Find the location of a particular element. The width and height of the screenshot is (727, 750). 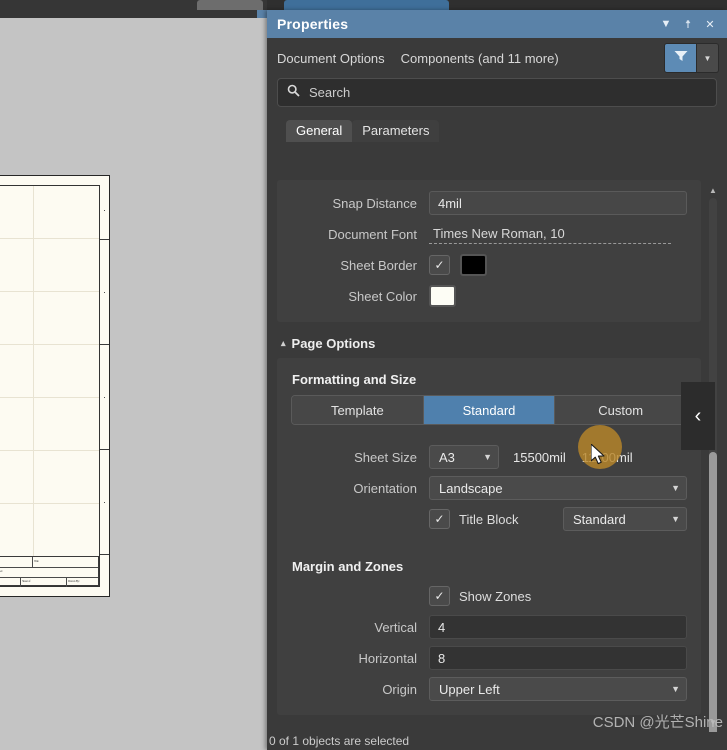

search-row: Search is located at coordinates (497, 92).